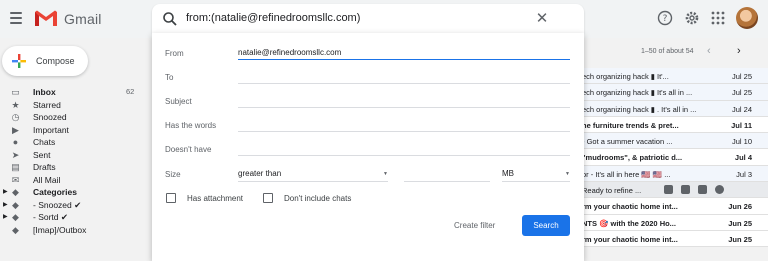  Describe the element at coordinates (273, 18) in the screenshot. I see `search-input: from:(natalie@refinedroomsllc.com)` at that location.